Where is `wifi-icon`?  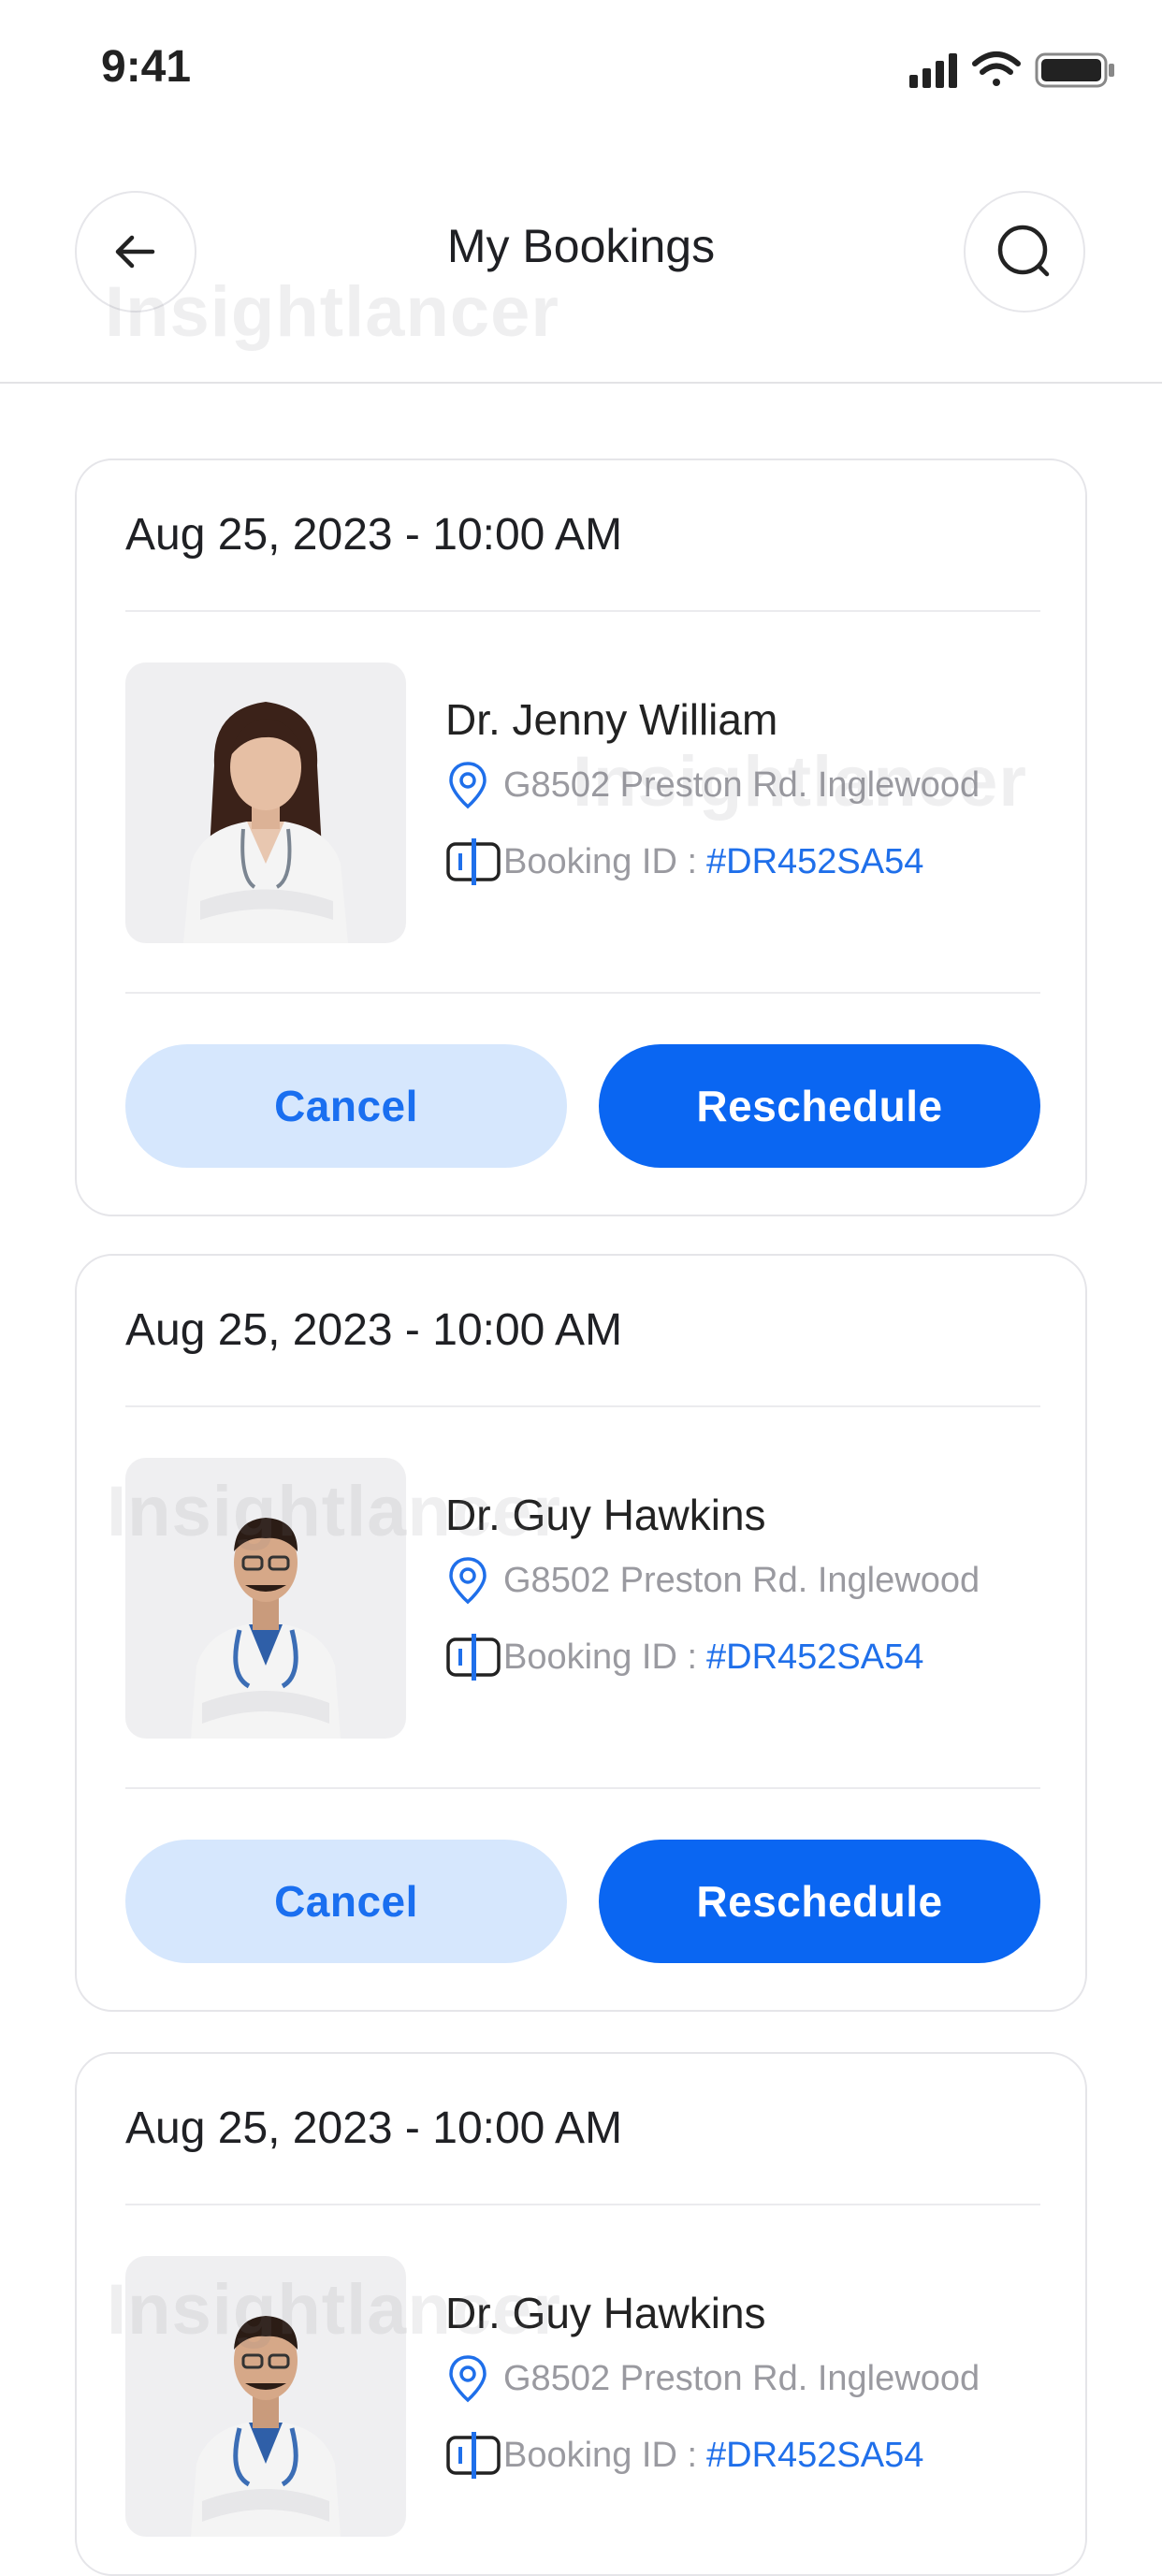 wifi-icon is located at coordinates (997, 68).